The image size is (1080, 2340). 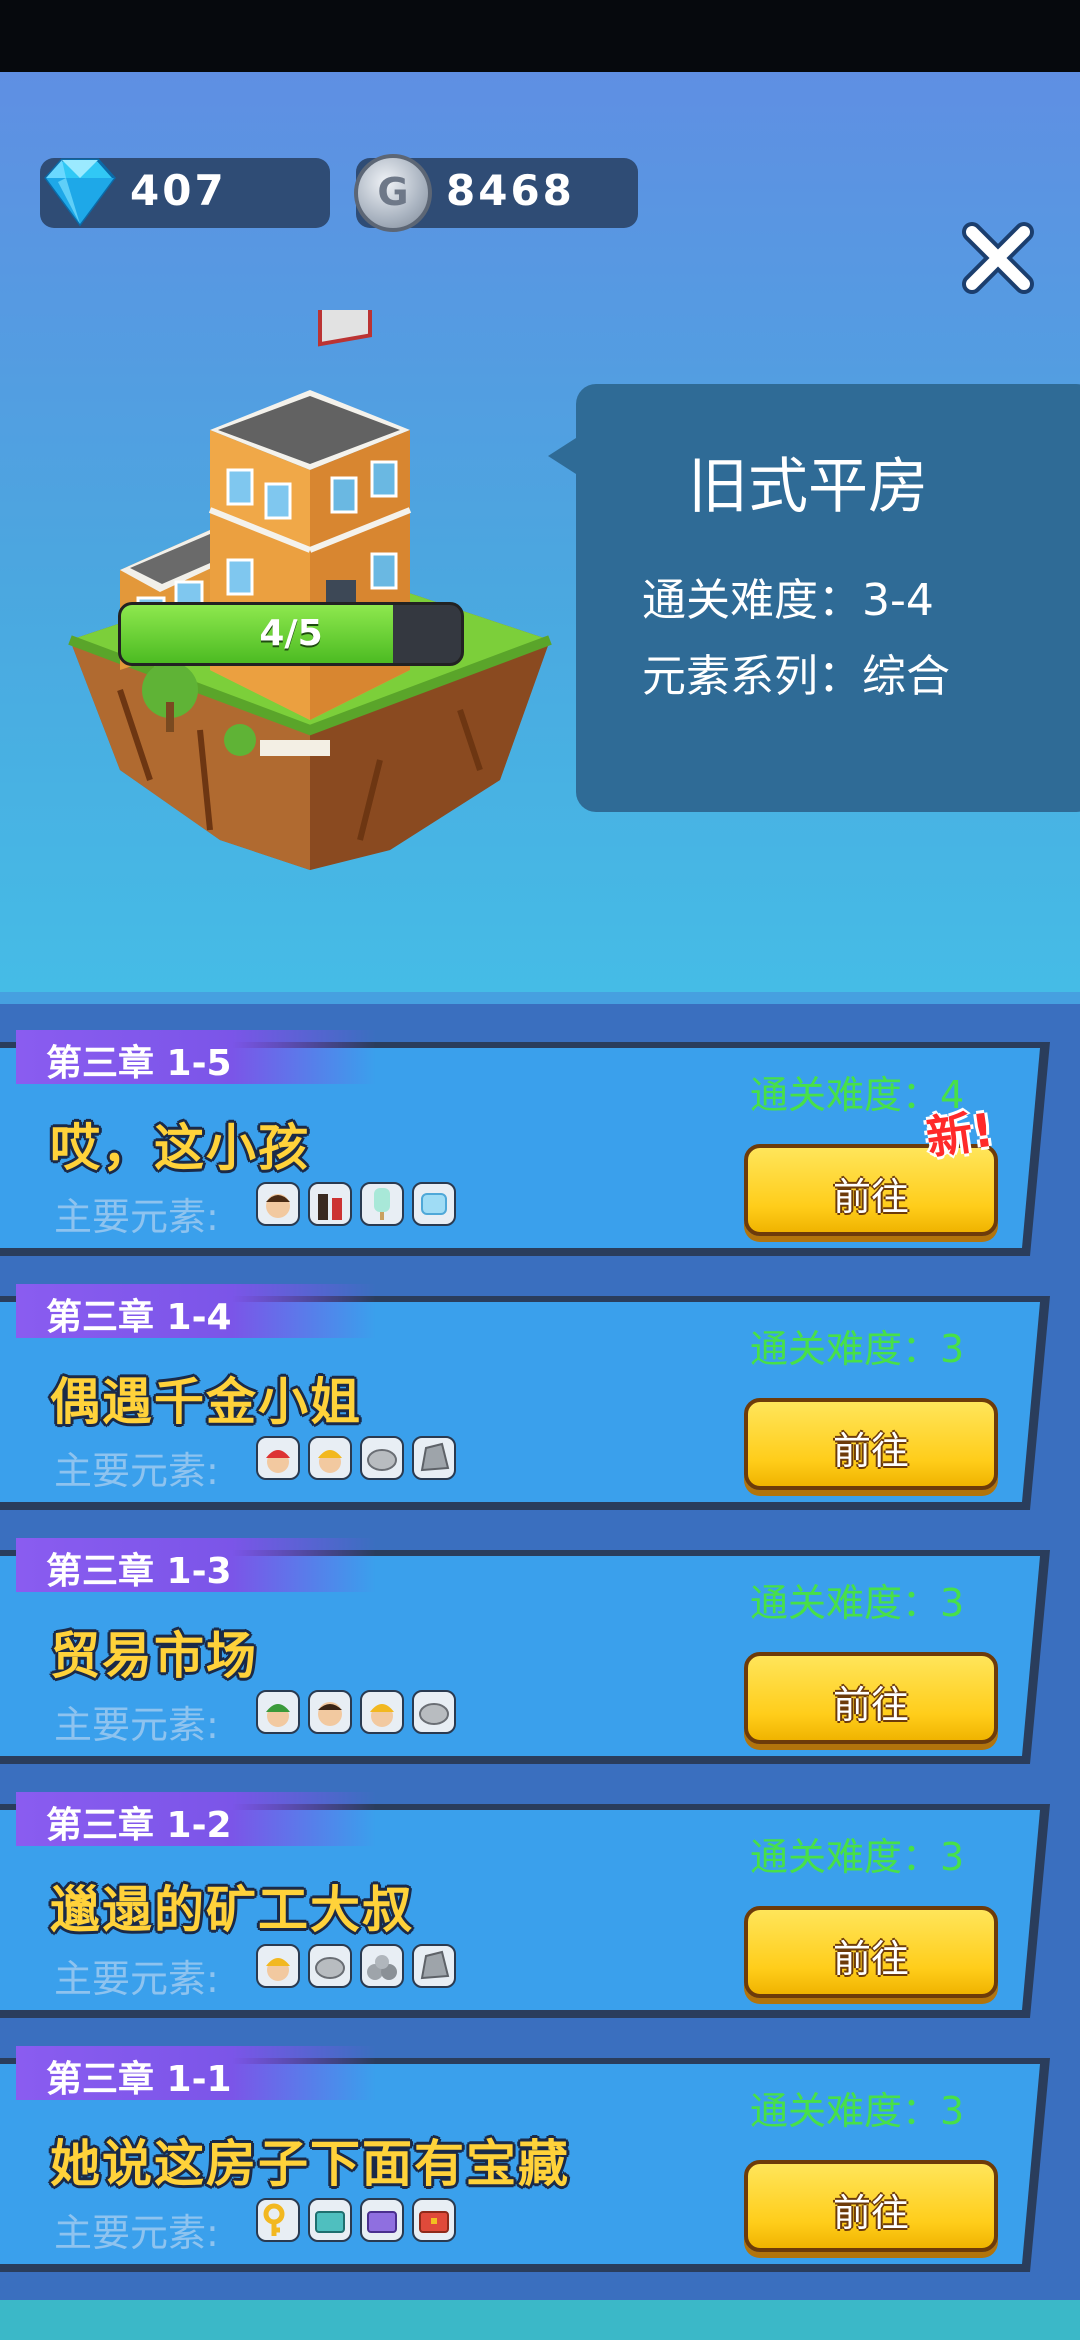 I want to click on chapter-label: 第三章 1-5, so click(x=196, y=1057).